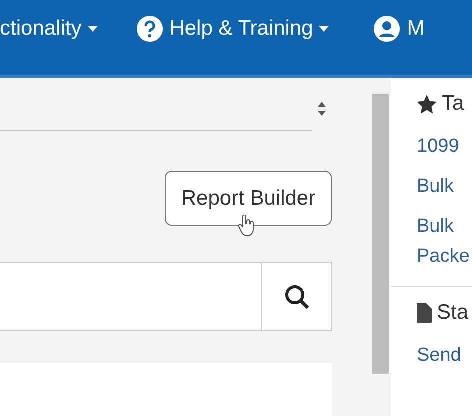 The height and width of the screenshot is (416, 472). I want to click on sidebar-link: Packe, so click(444, 257).